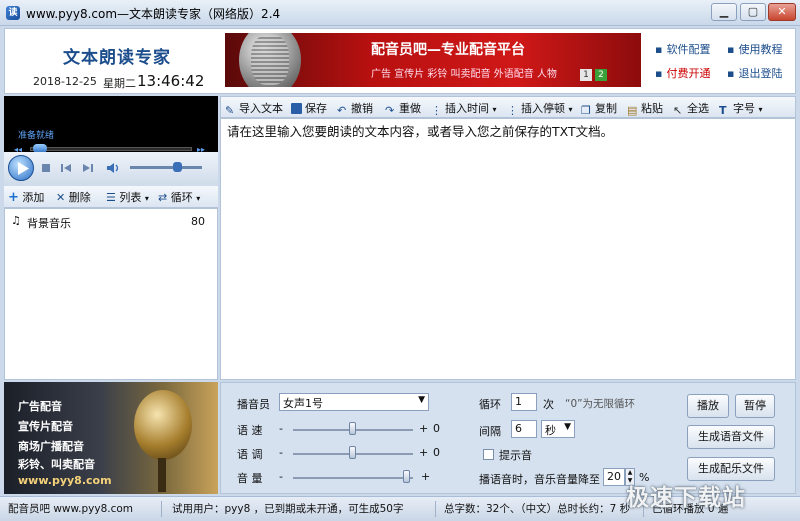 This screenshot has width=800, height=521. What do you see at coordinates (82, 509) in the screenshot?
I see `status-site: 配音员吧 www.pyy8.com` at bounding box center [82, 509].